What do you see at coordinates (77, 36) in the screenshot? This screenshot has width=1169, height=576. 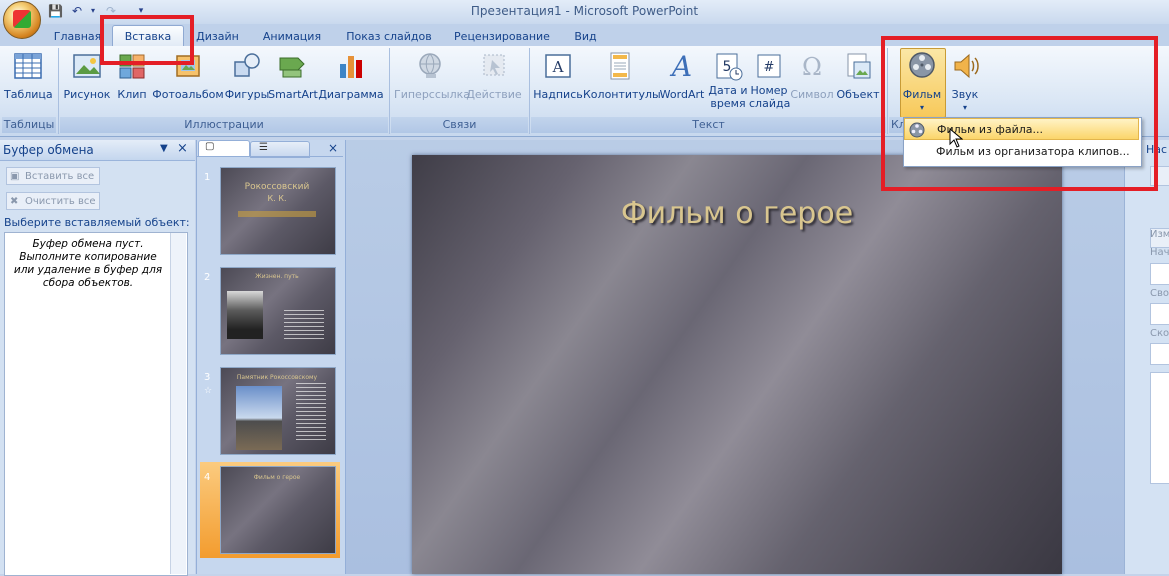 I see `tab-home: Главная` at bounding box center [77, 36].